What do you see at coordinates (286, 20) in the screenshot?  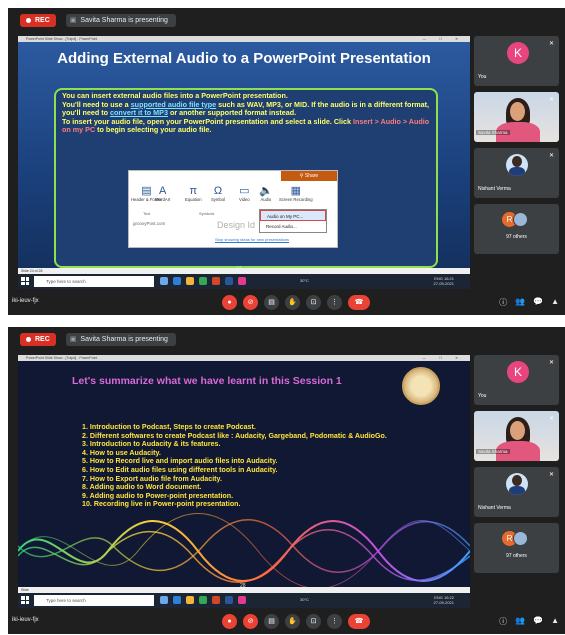 I see `meet-top-bar: REC ▣ Savita Sharma is presenting` at bounding box center [286, 20].